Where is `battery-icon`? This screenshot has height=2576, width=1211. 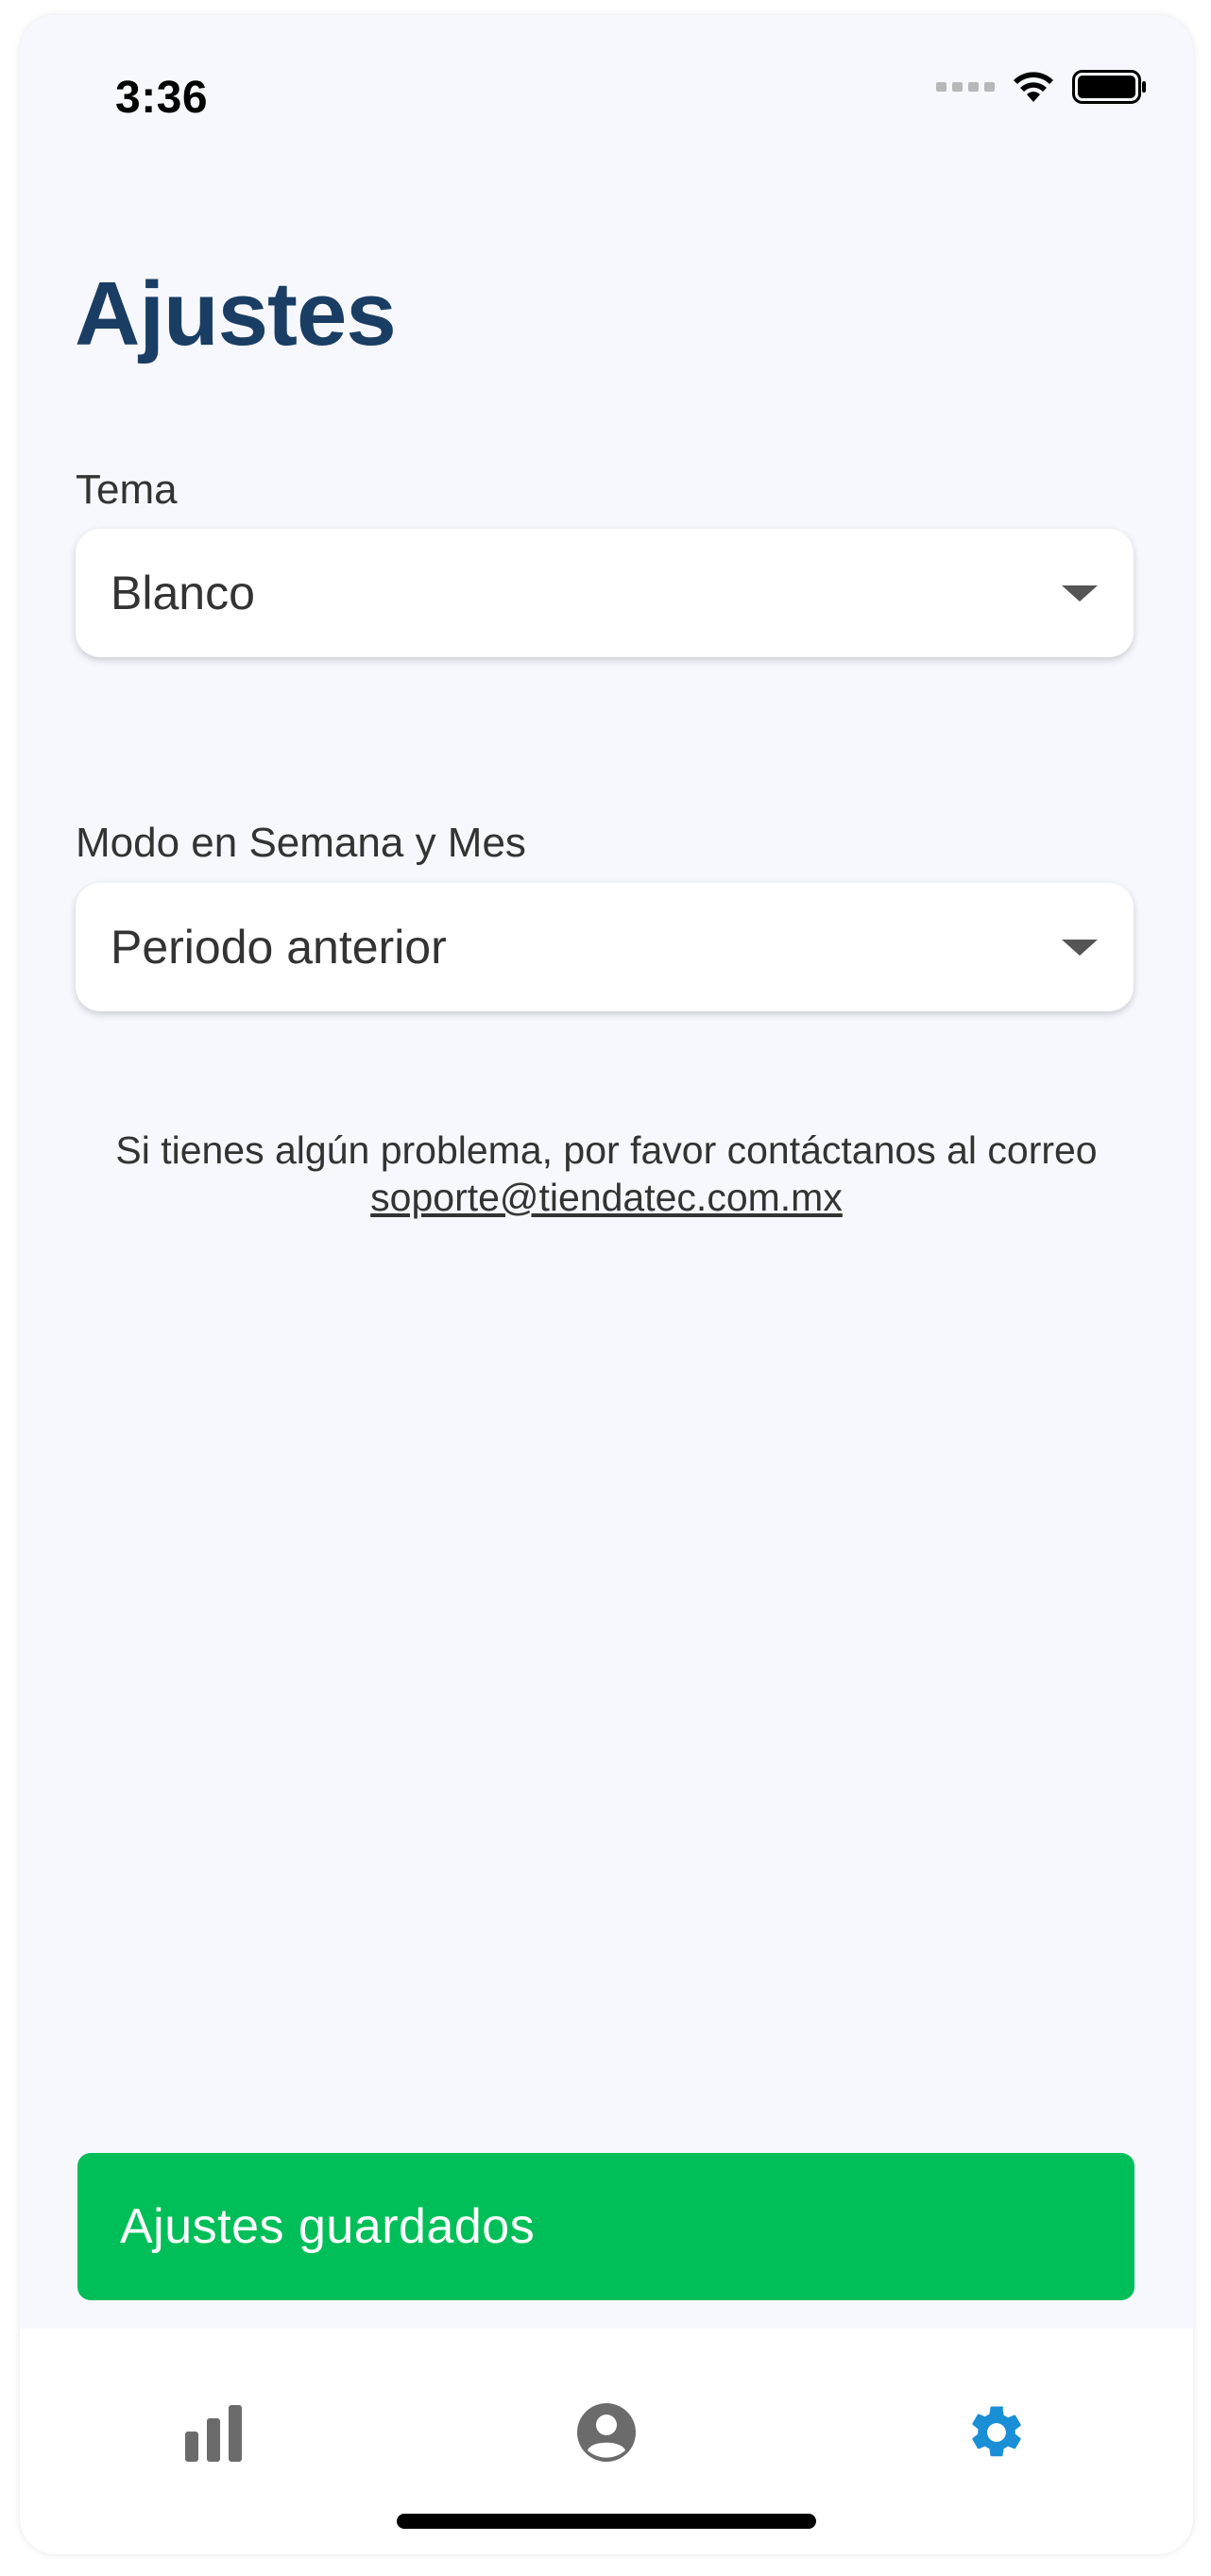
battery-icon is located at coordinates (1109, 87).